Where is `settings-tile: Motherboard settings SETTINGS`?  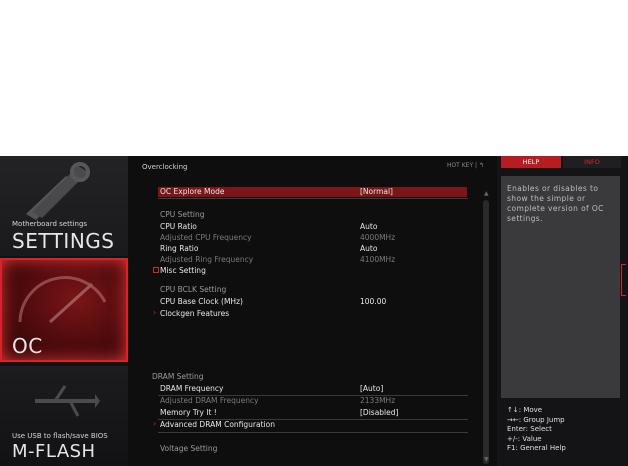
settings-tile: Motherboard settings SETTINGS is located at coordinates (64, 206).